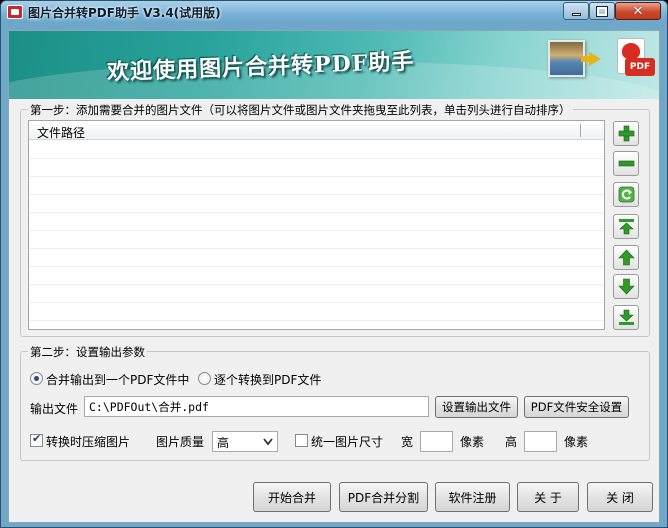 Image resolution: width=668 pixels, height=528 pixels. I want to click on chevron-down-icon, so click(268, 442).